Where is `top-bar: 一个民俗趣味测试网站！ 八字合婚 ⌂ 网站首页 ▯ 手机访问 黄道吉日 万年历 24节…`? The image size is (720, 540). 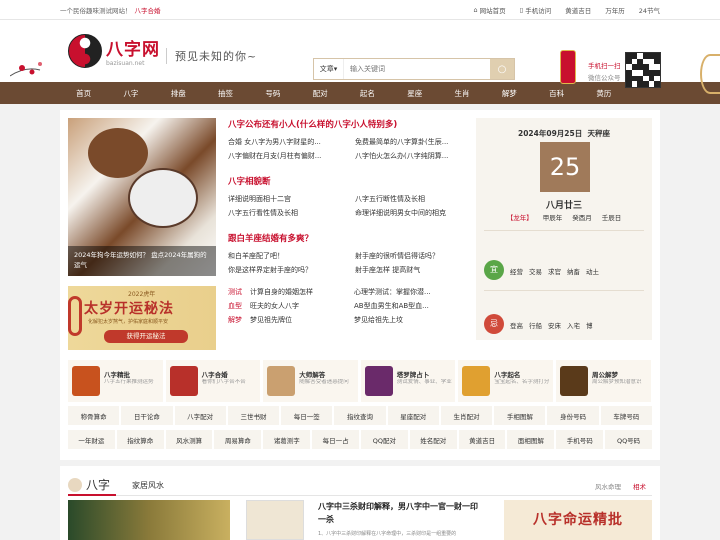
top-bar: 一个民俗趣味测试网站！ 八字合婚 ⌂ 网站首页 ▯ 手机访问 黄道吉日 万年历 24节… is located at coordinates (360, 10).